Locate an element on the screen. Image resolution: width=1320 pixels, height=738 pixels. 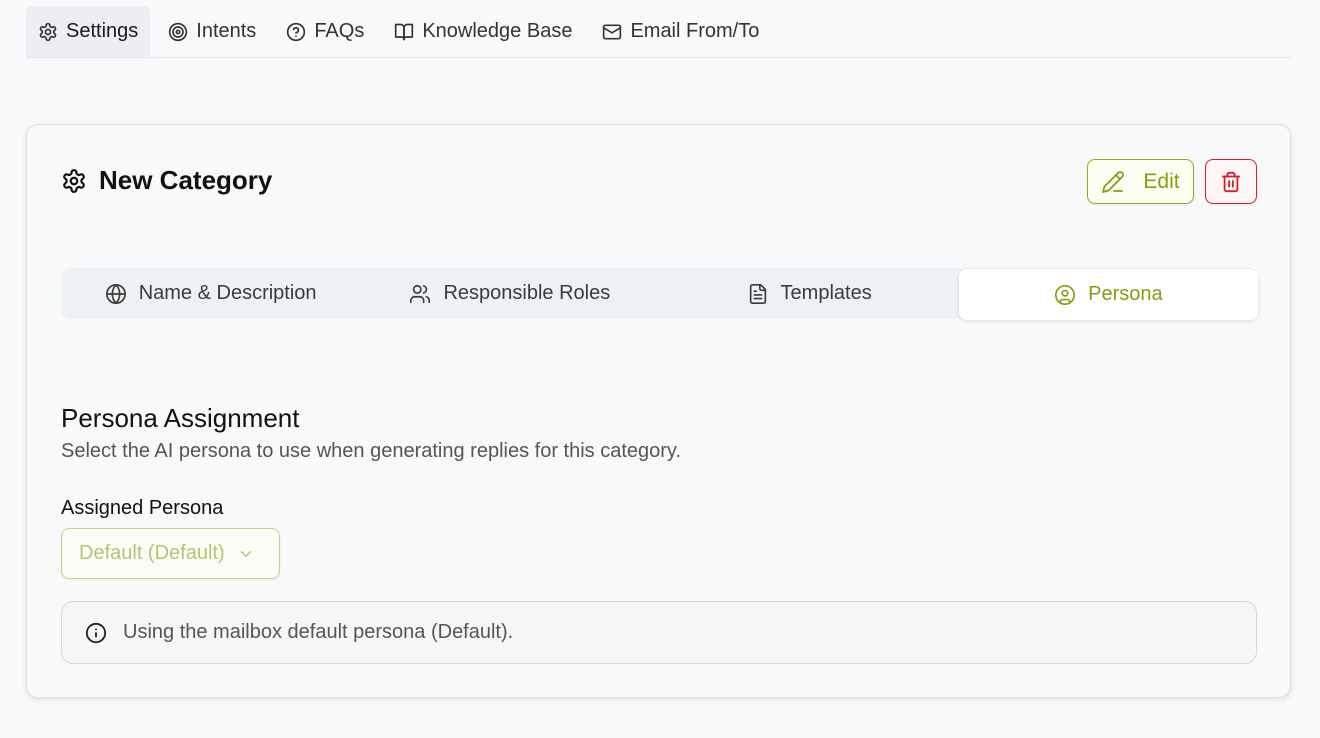
nav-tab-knowledge-base: Knowledge Base is located at coordinates (483, 31).